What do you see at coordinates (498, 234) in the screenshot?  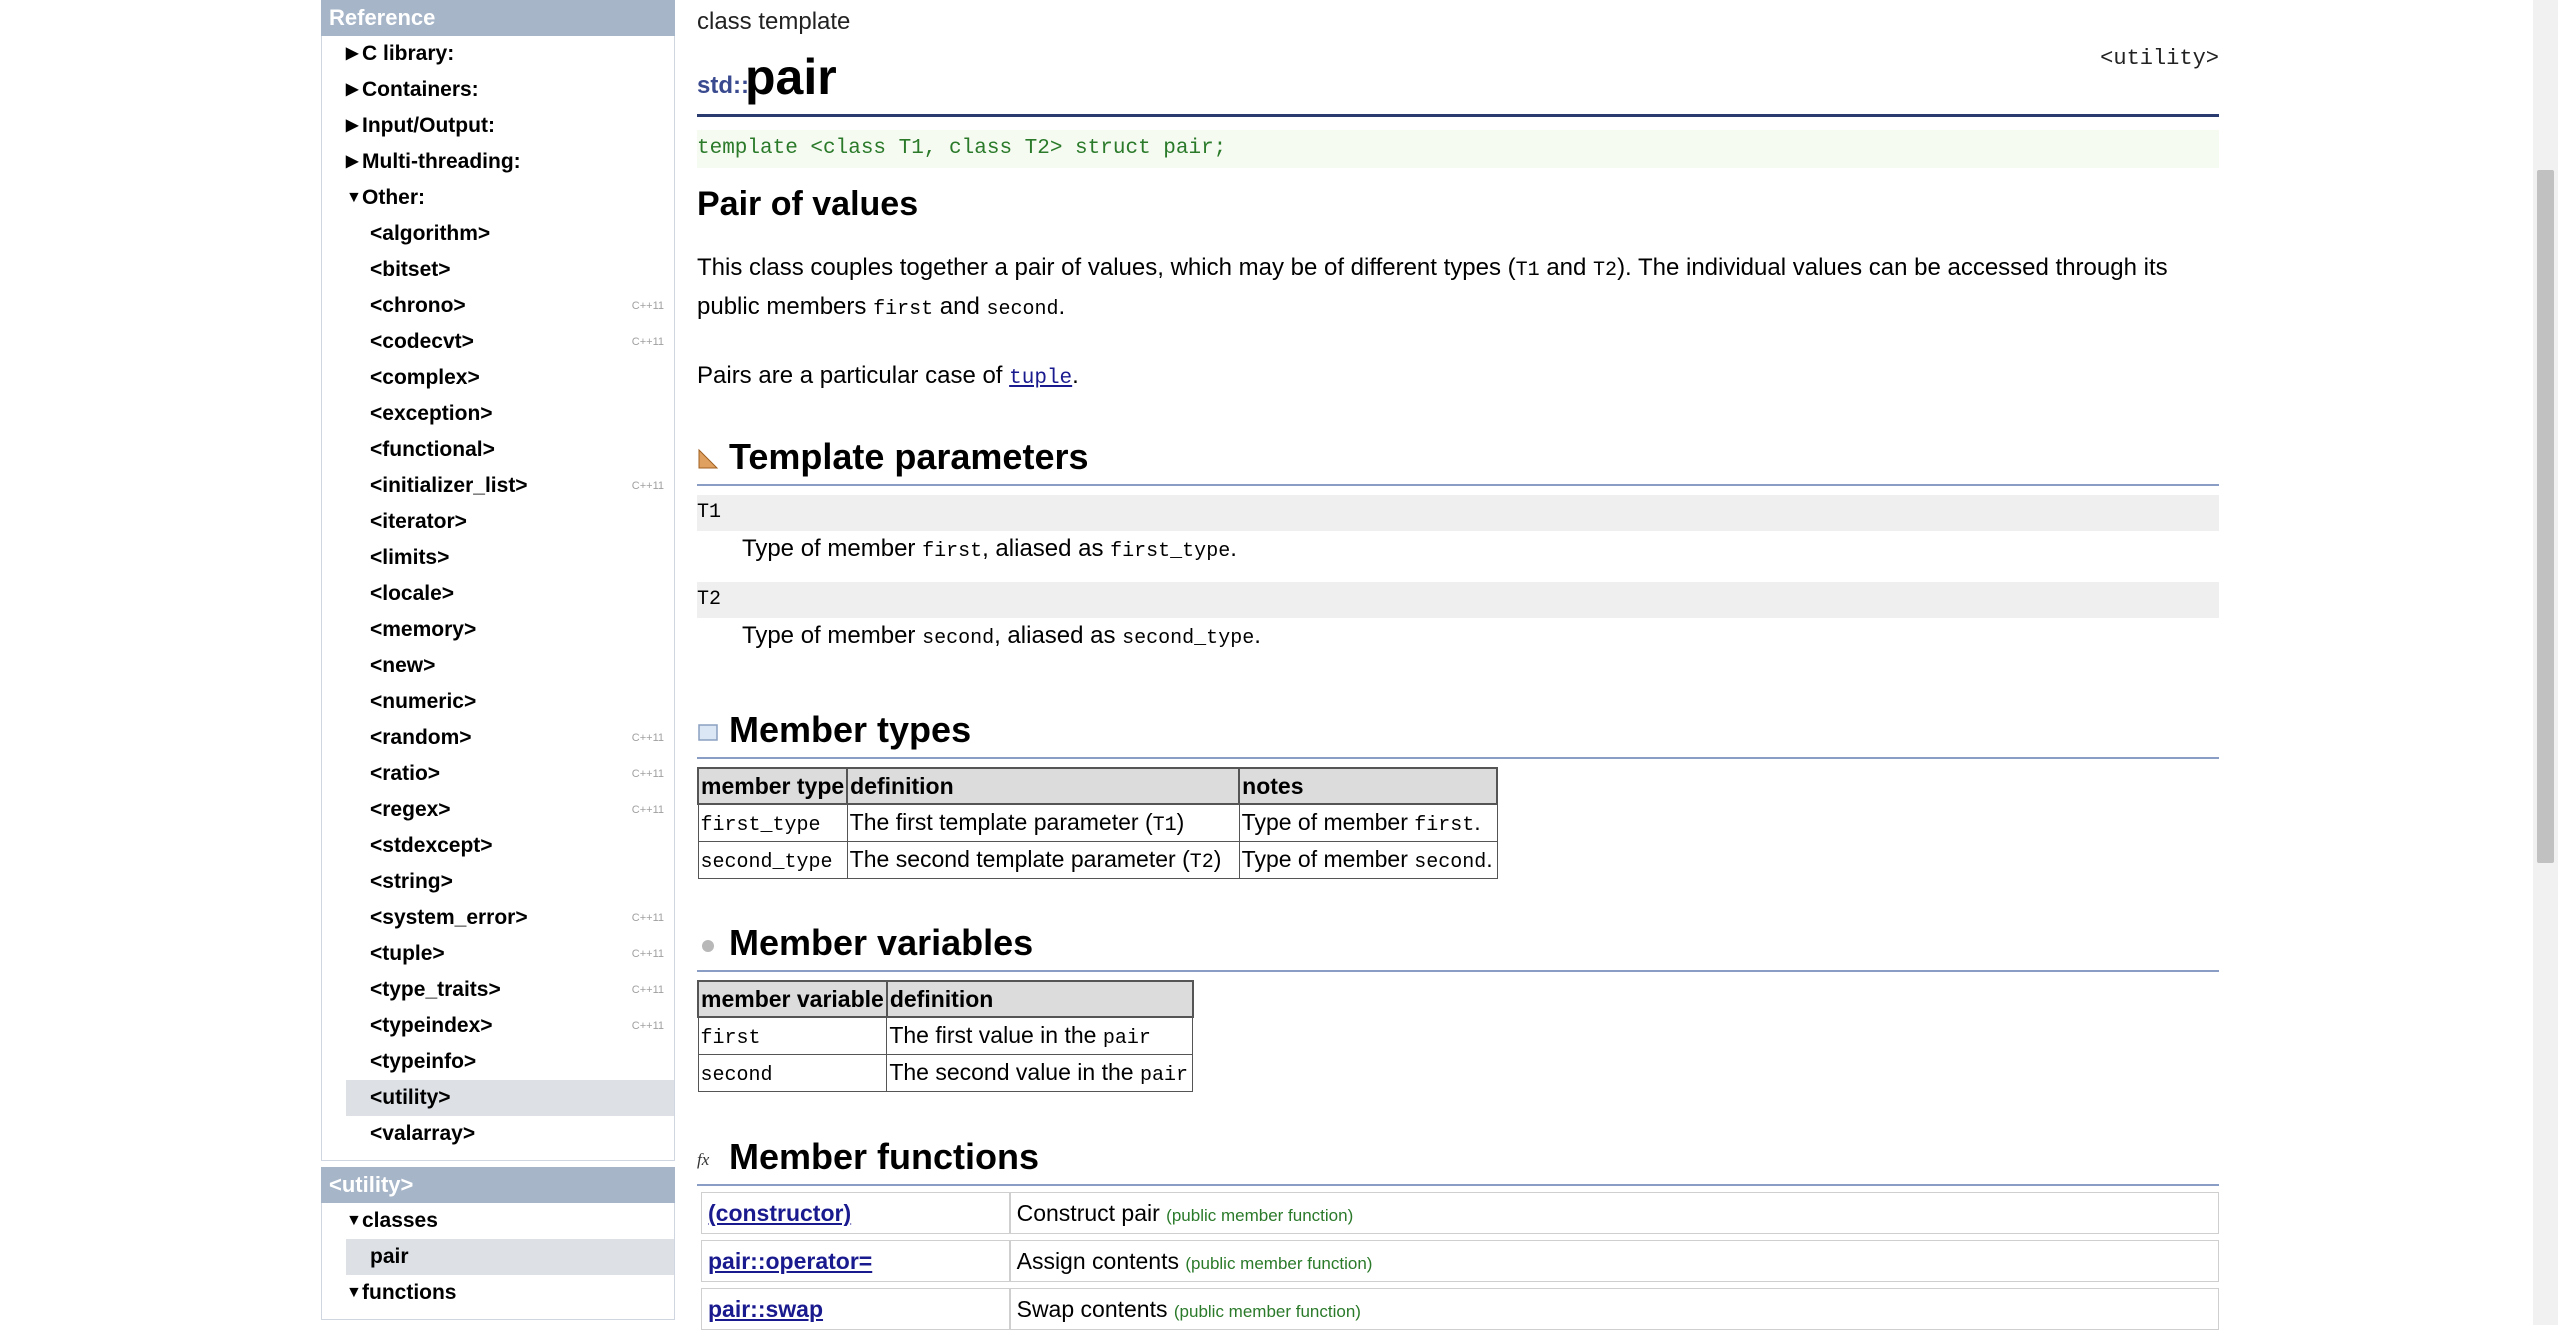 I see `sidebar-item-header: <algorithm>` at bounding box center [498, 234].